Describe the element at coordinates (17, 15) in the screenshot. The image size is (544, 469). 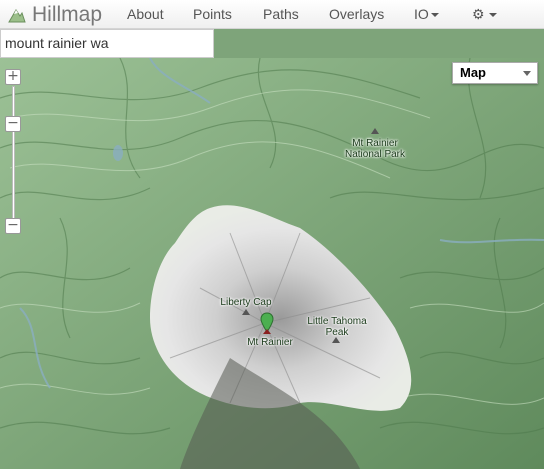
I see `mountain-logo-icon` at that location.